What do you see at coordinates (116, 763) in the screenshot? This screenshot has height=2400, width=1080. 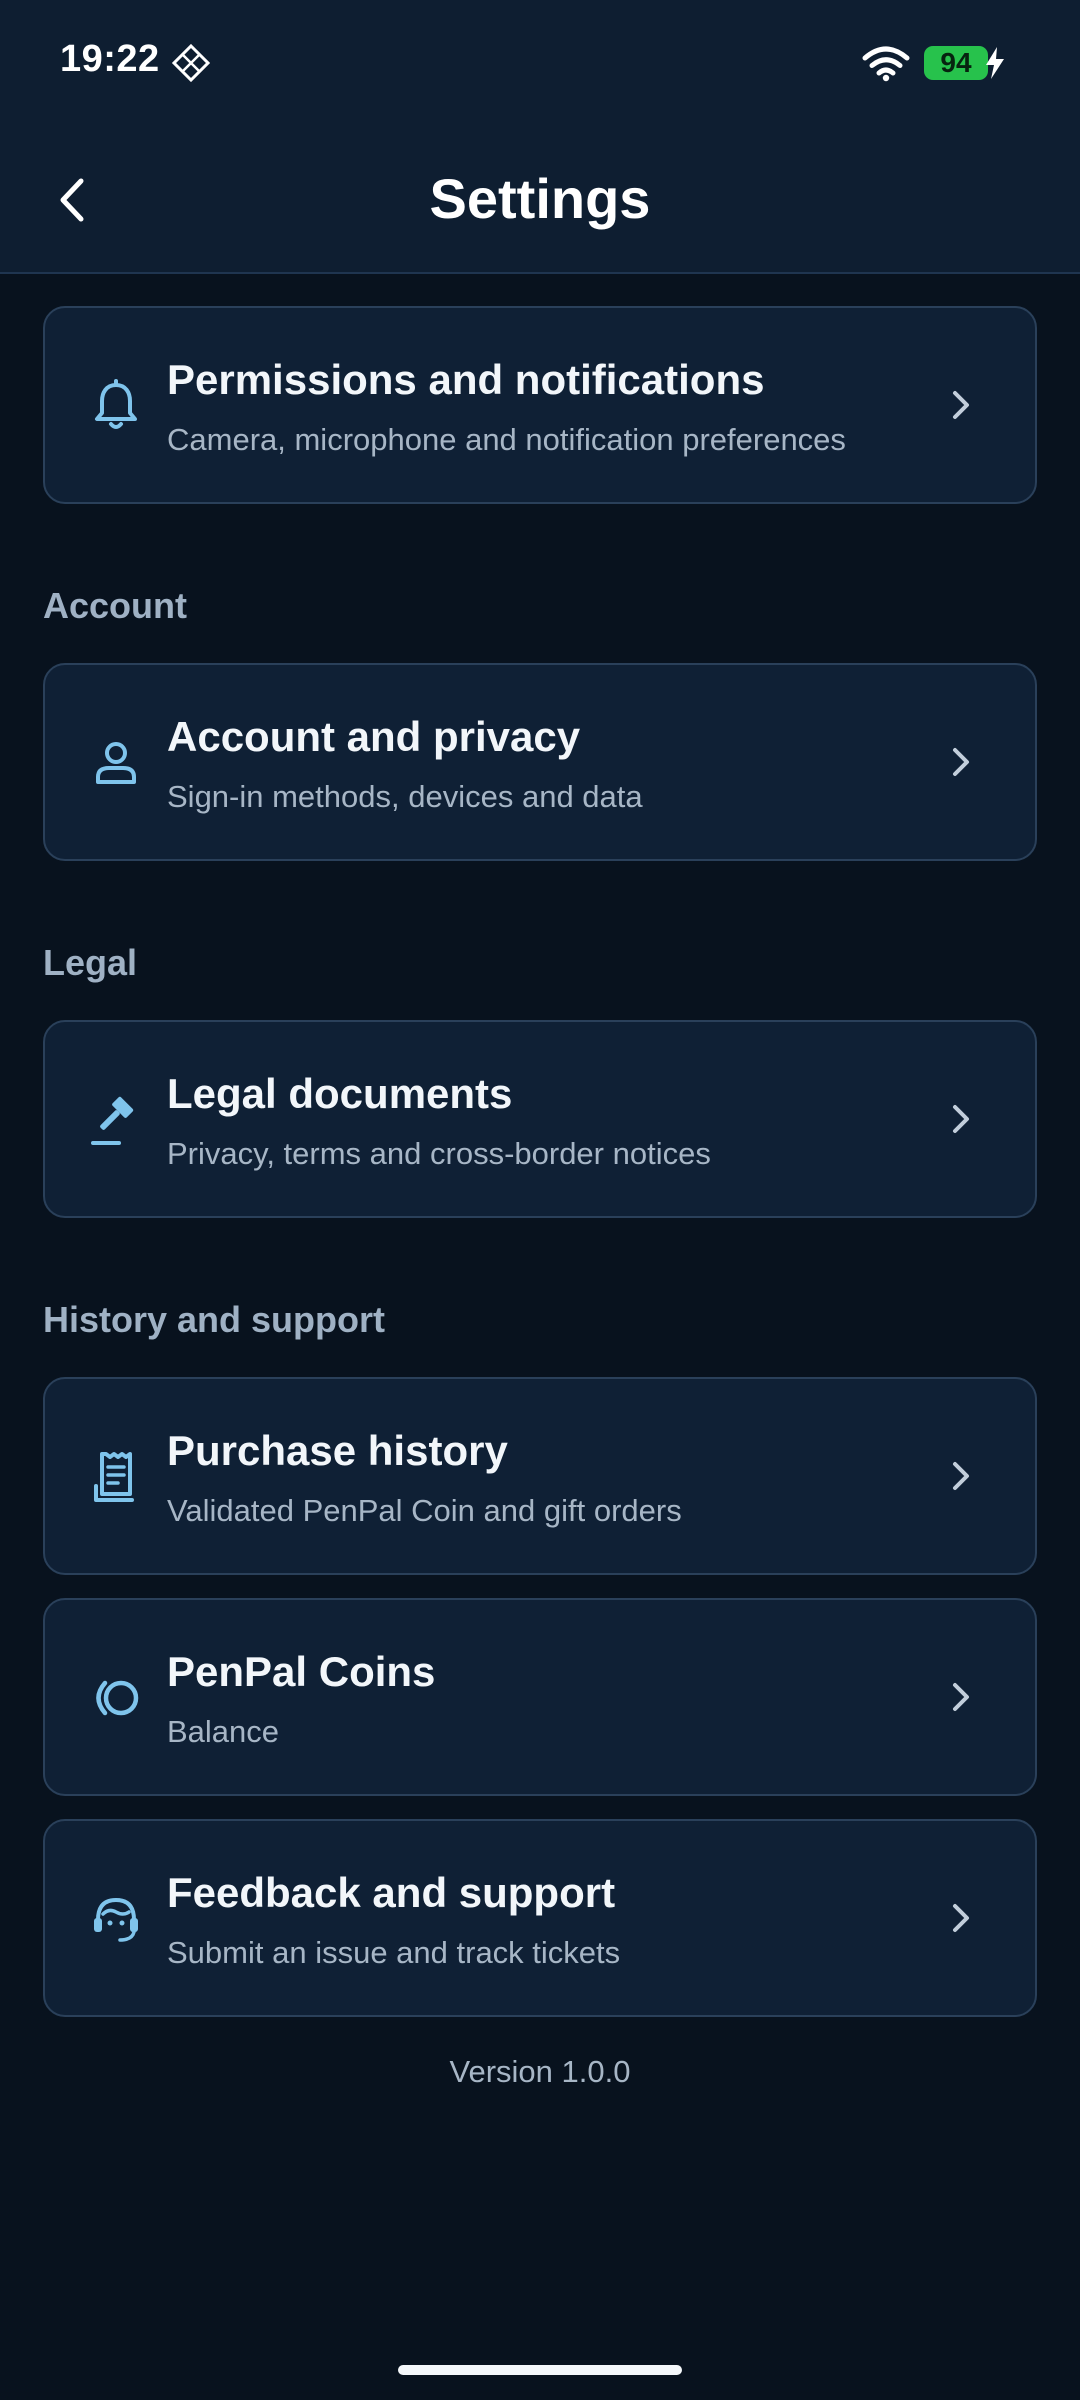 I see `person-icon` at bounding box center [116, 763].